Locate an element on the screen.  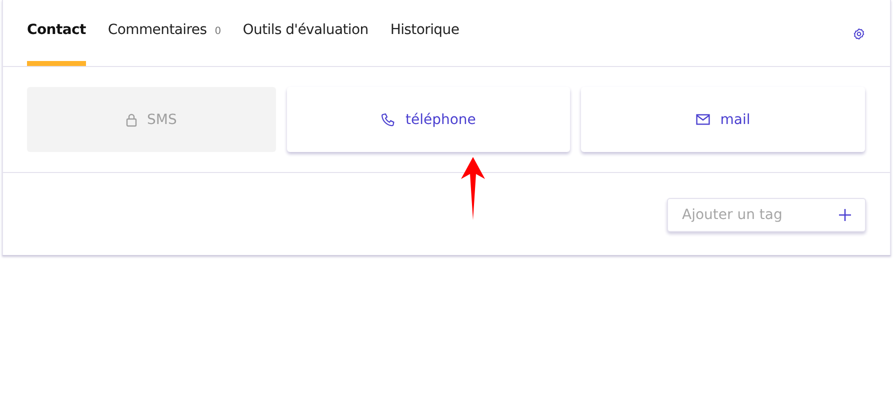
tab-count: 0 is located at coordinates (217, 31).